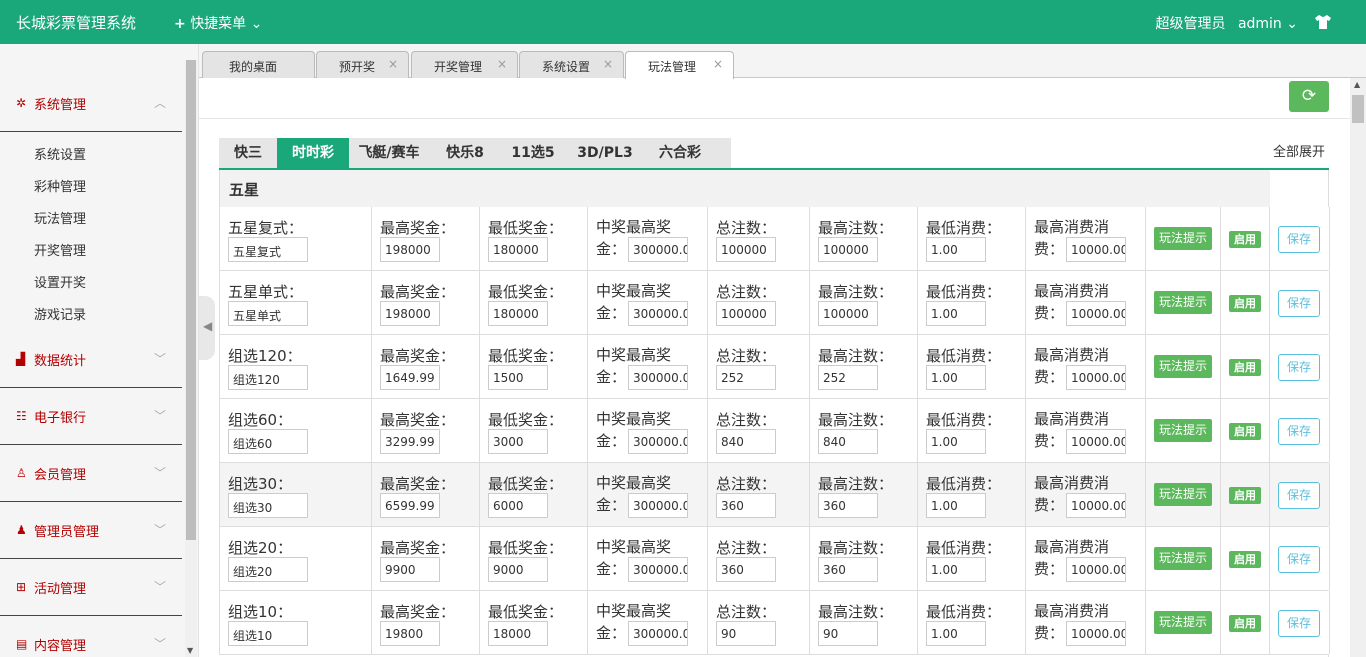 Image resolution: width=1366 pixels, height=657 pixels. What do you see at coordinates (465, 153) in the screenshot?
I see `lottery-tab-3: 快乐8` at bounding box center [465, 153].